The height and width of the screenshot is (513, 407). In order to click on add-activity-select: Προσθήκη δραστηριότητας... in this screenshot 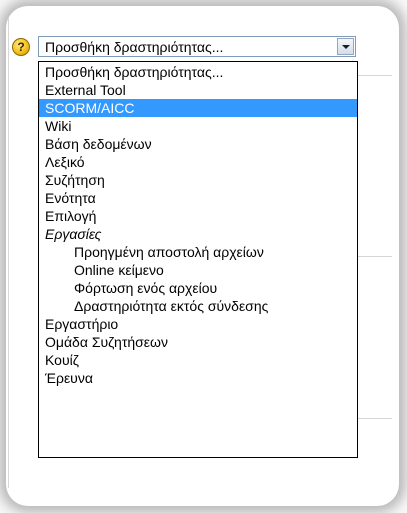, I will do `click(197, 46)`.